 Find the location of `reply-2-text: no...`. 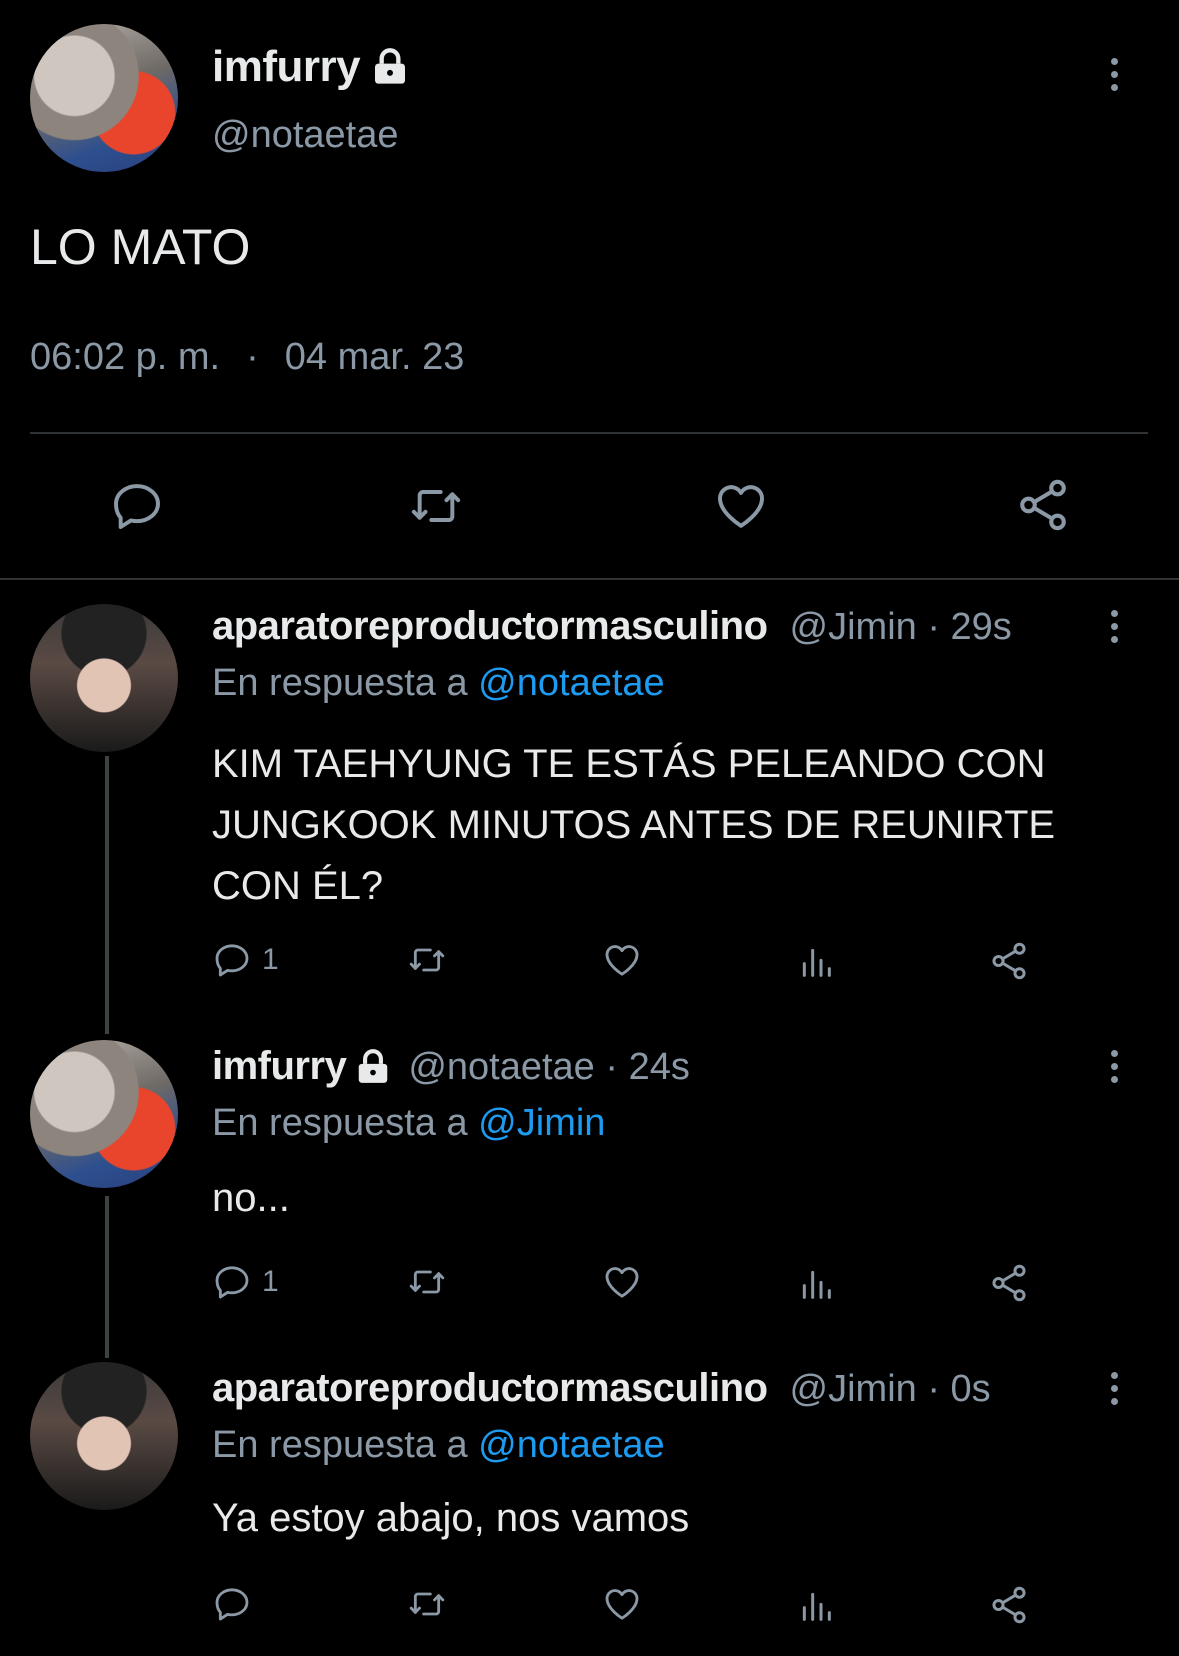

reply-2-text: no... is located at coordinates (251, 1198).